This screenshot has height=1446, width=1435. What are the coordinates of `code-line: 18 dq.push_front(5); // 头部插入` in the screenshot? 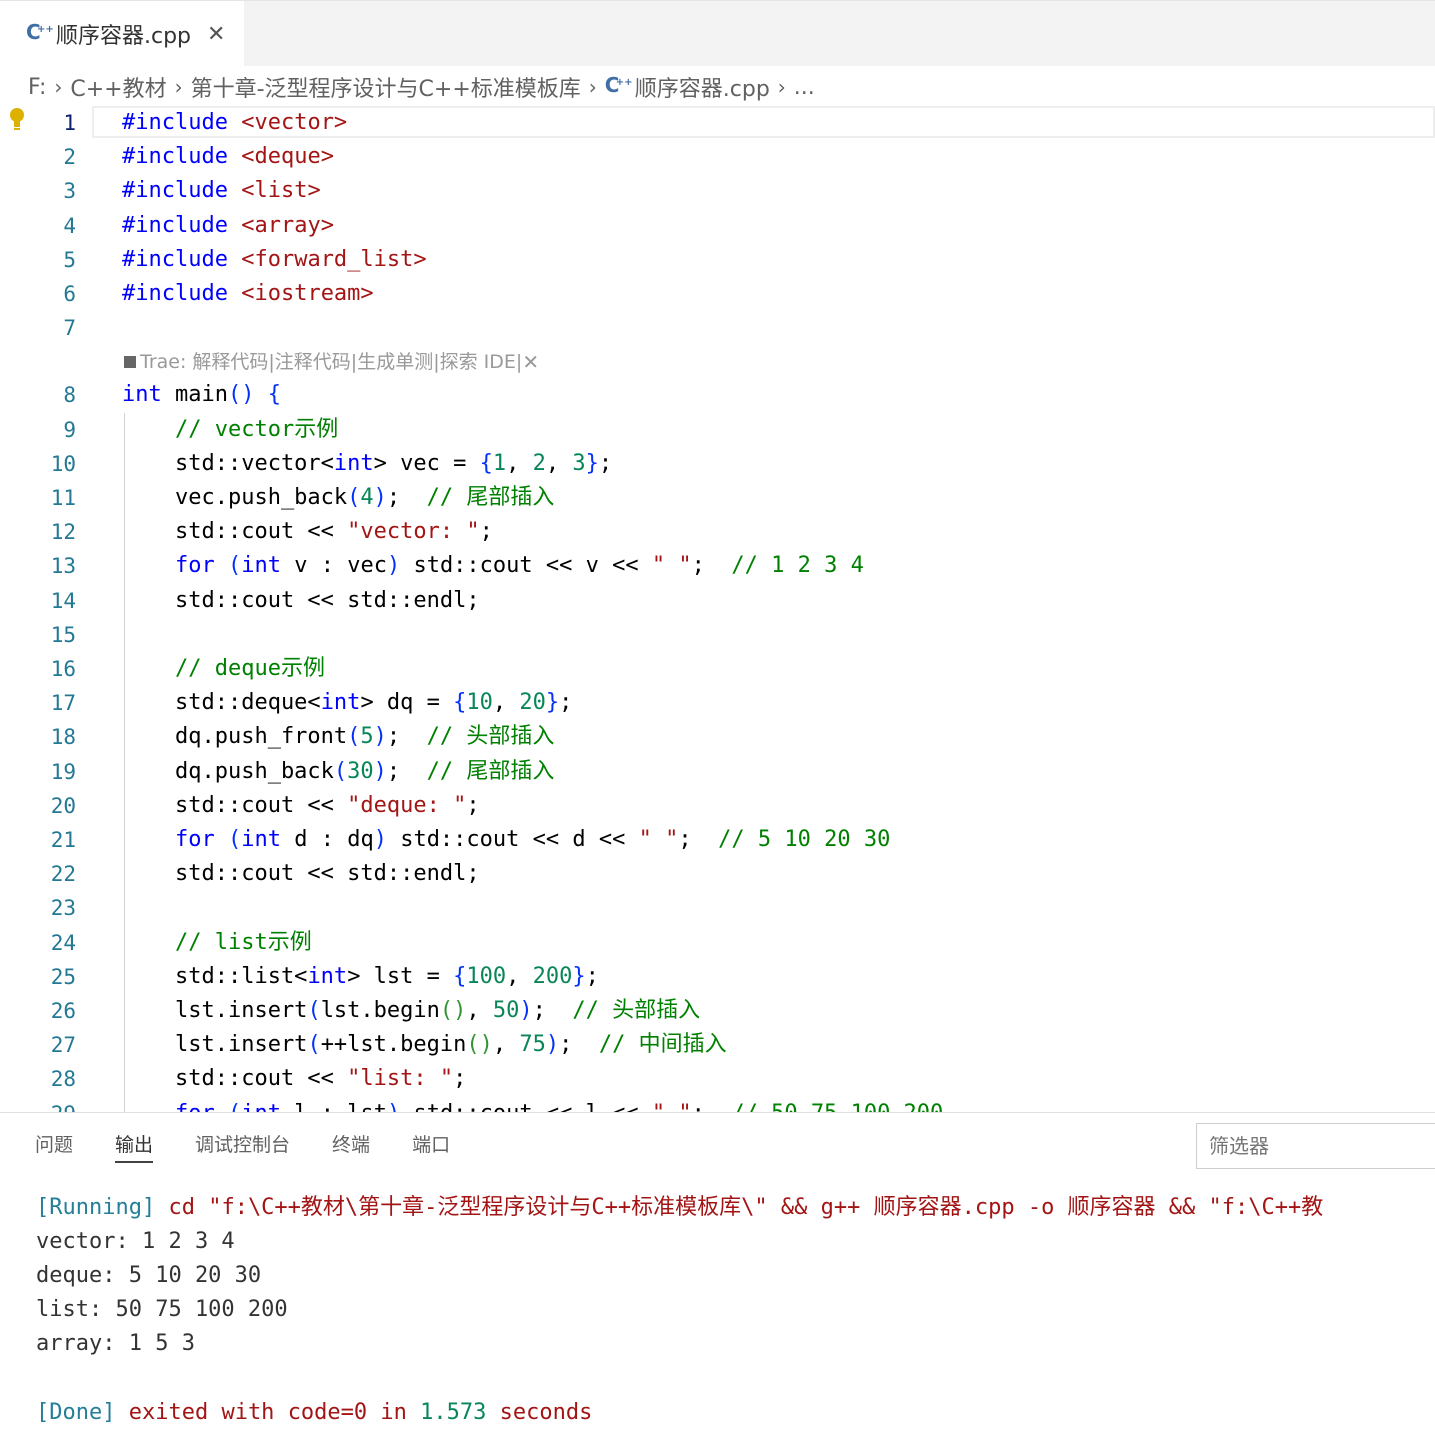 It's located at (717, 737).